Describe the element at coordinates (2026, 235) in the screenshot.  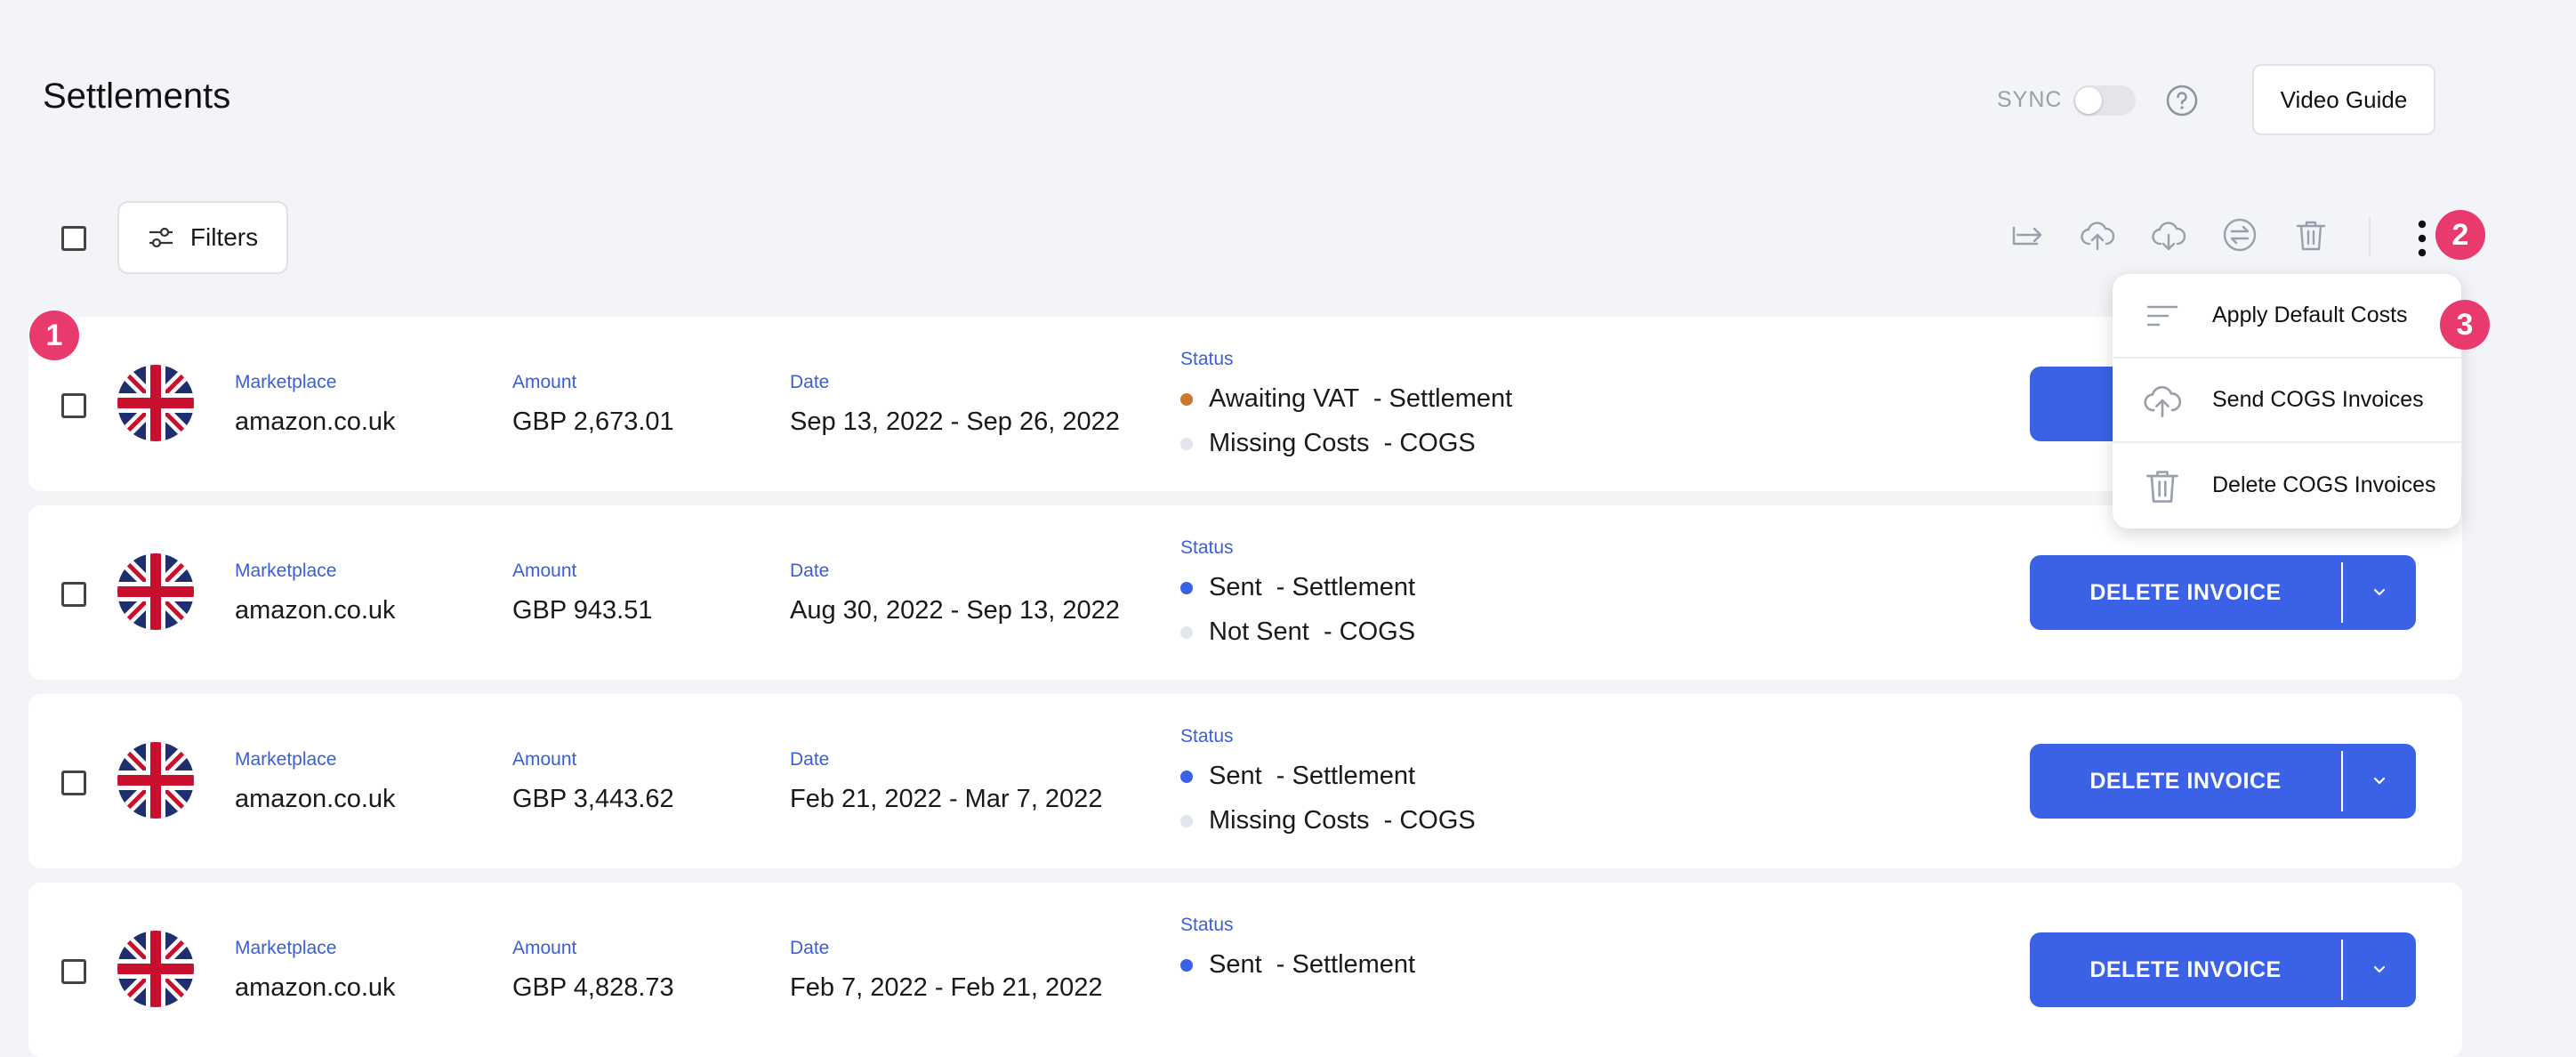
I see `forward-icon` at that location.